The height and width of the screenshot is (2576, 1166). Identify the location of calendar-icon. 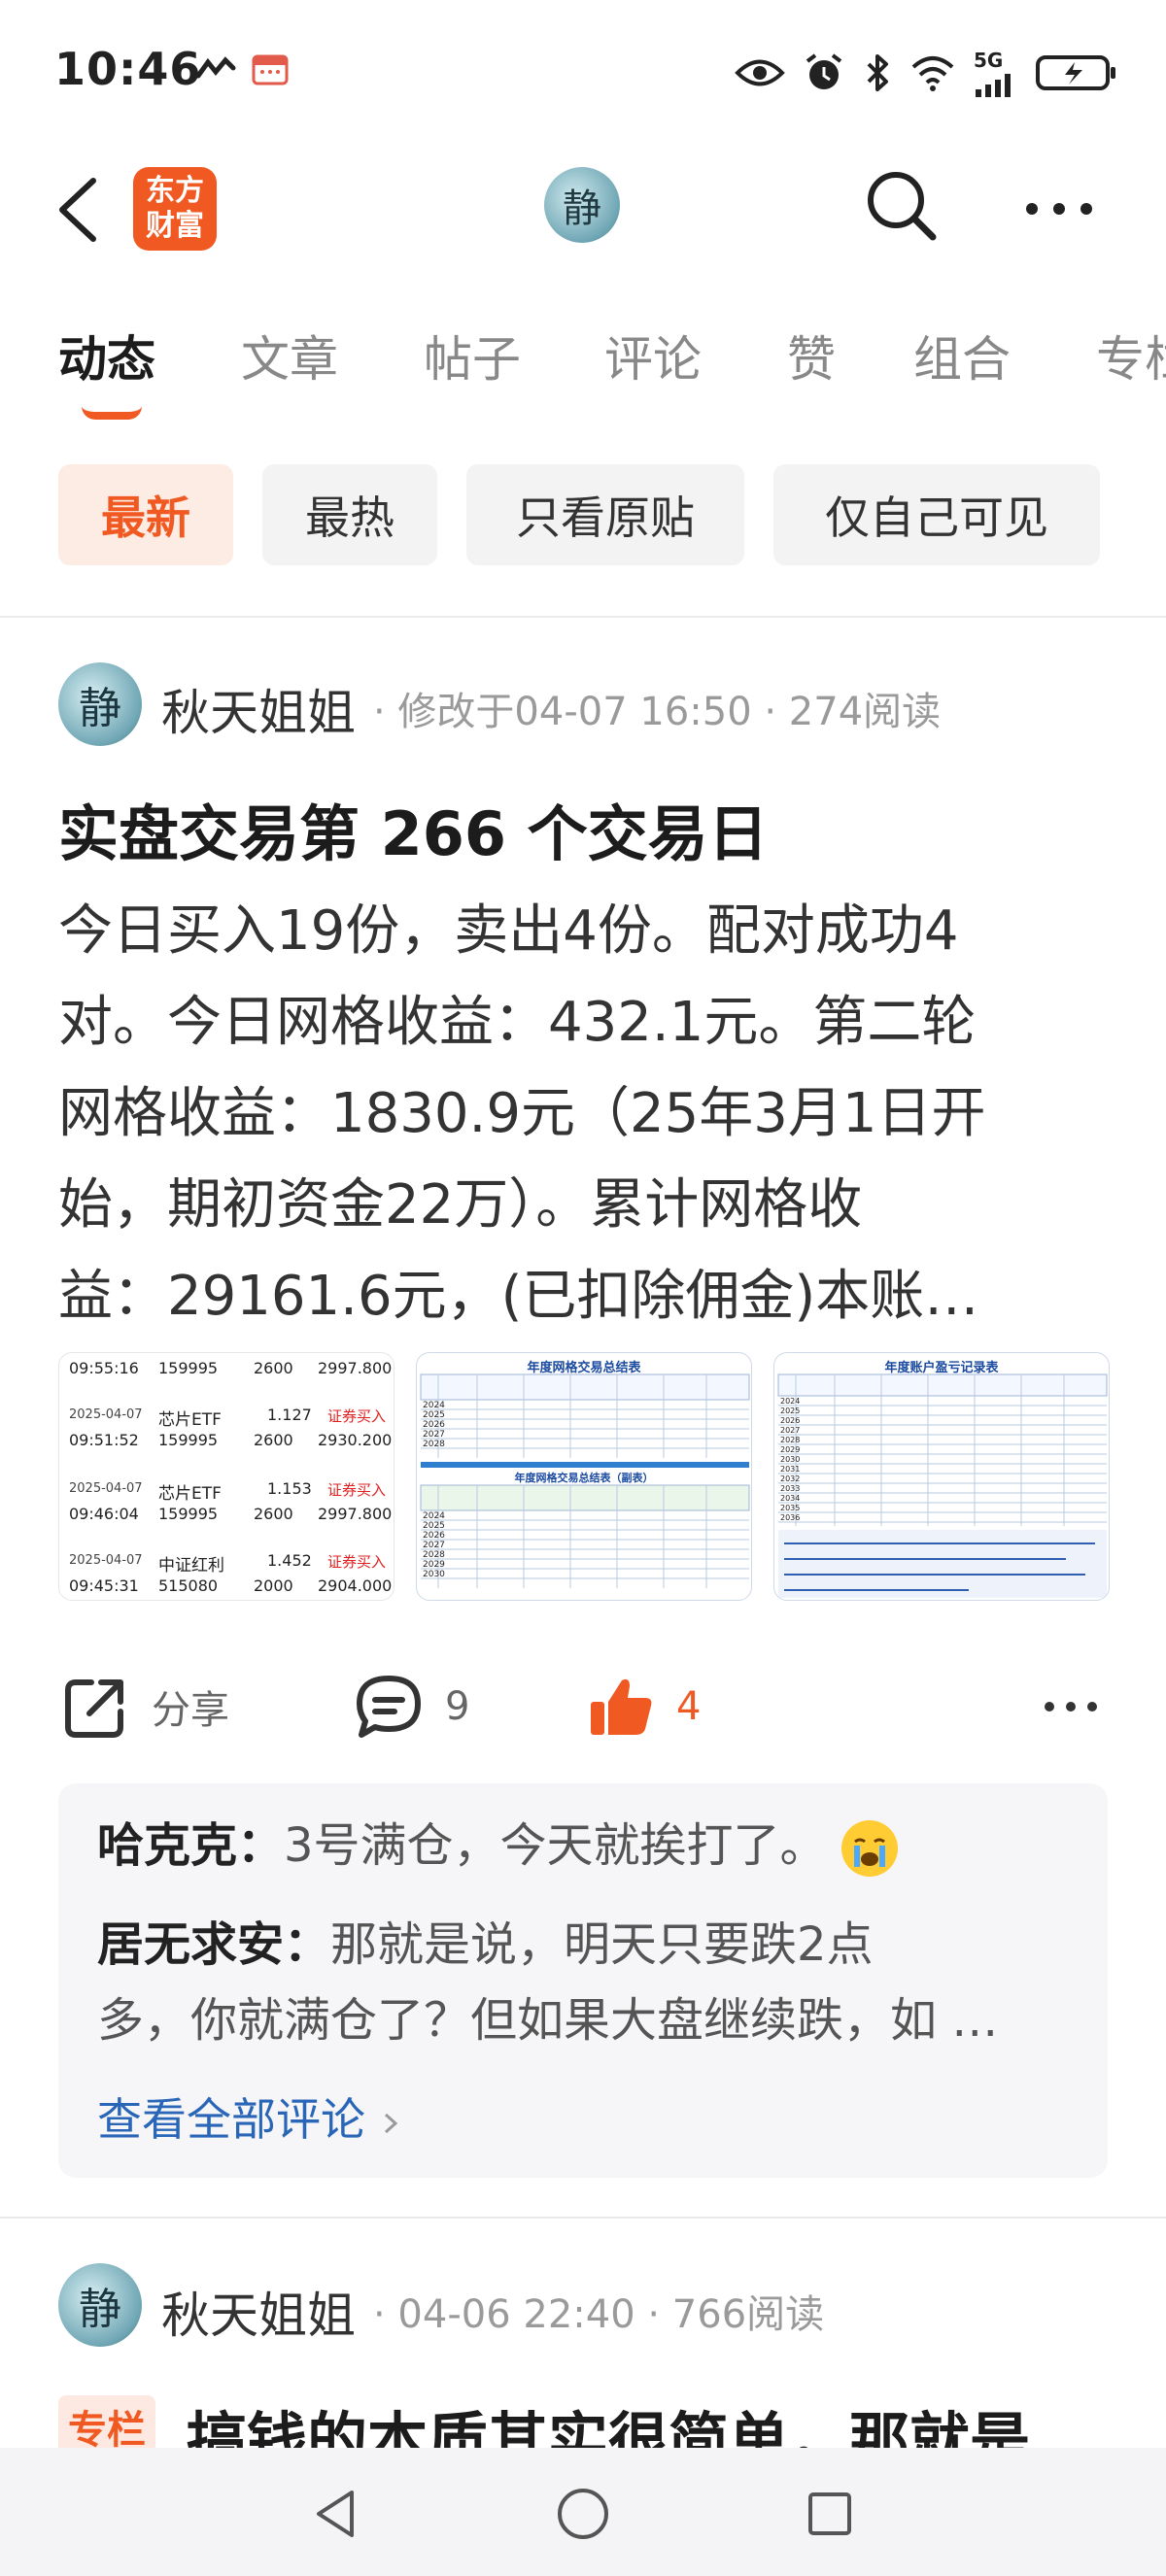
(270, 69).